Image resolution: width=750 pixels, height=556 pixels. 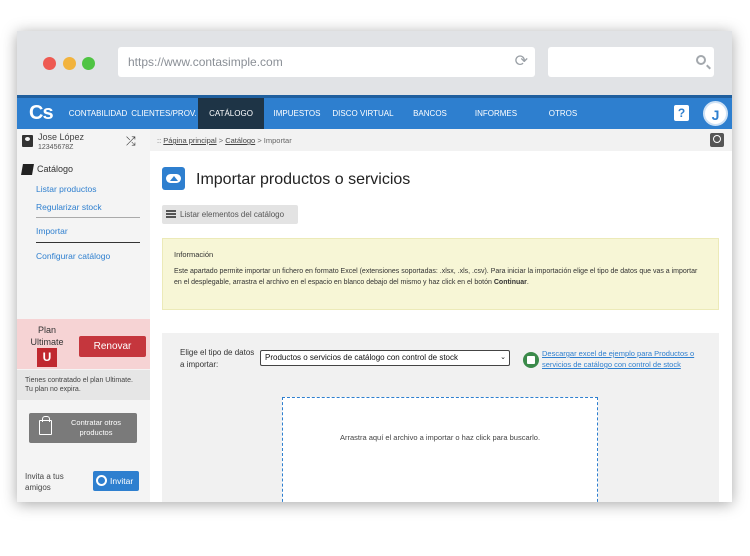 I want to click on list-catalog-button: Listar elementos del catálogo, so click(x=230, y=214).